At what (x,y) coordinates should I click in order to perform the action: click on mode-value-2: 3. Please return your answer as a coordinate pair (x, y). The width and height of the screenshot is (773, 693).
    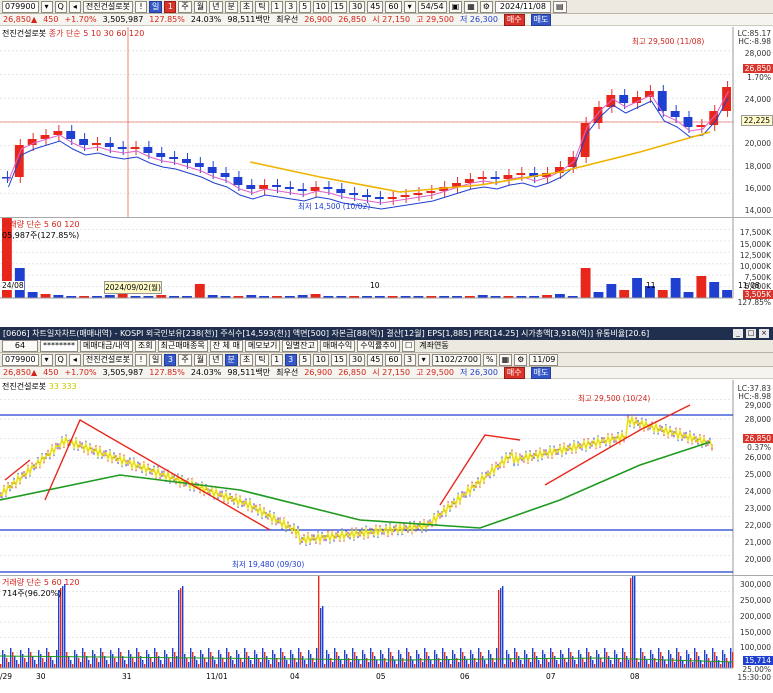
    Looking at the image, I should click on (170, 359).